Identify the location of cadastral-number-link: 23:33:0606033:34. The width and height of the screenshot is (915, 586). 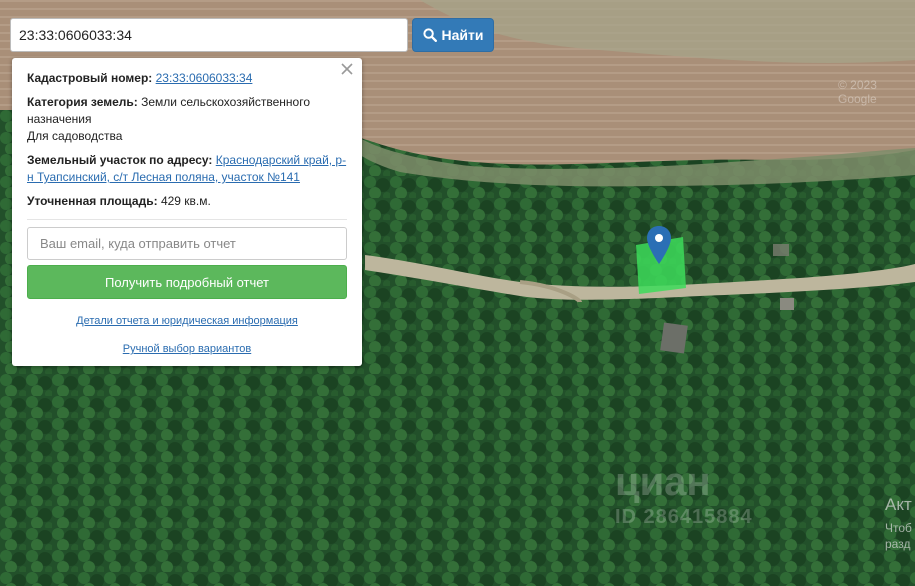
(204, 78).